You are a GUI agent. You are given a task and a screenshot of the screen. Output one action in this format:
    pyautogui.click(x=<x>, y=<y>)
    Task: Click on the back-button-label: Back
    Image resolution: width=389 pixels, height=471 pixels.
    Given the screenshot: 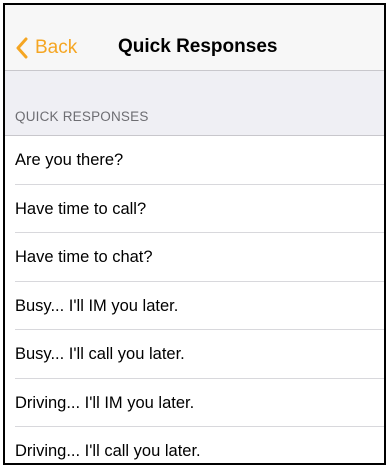 What is the action you would take?
    pyautogui.click(x=56, y=47)
    